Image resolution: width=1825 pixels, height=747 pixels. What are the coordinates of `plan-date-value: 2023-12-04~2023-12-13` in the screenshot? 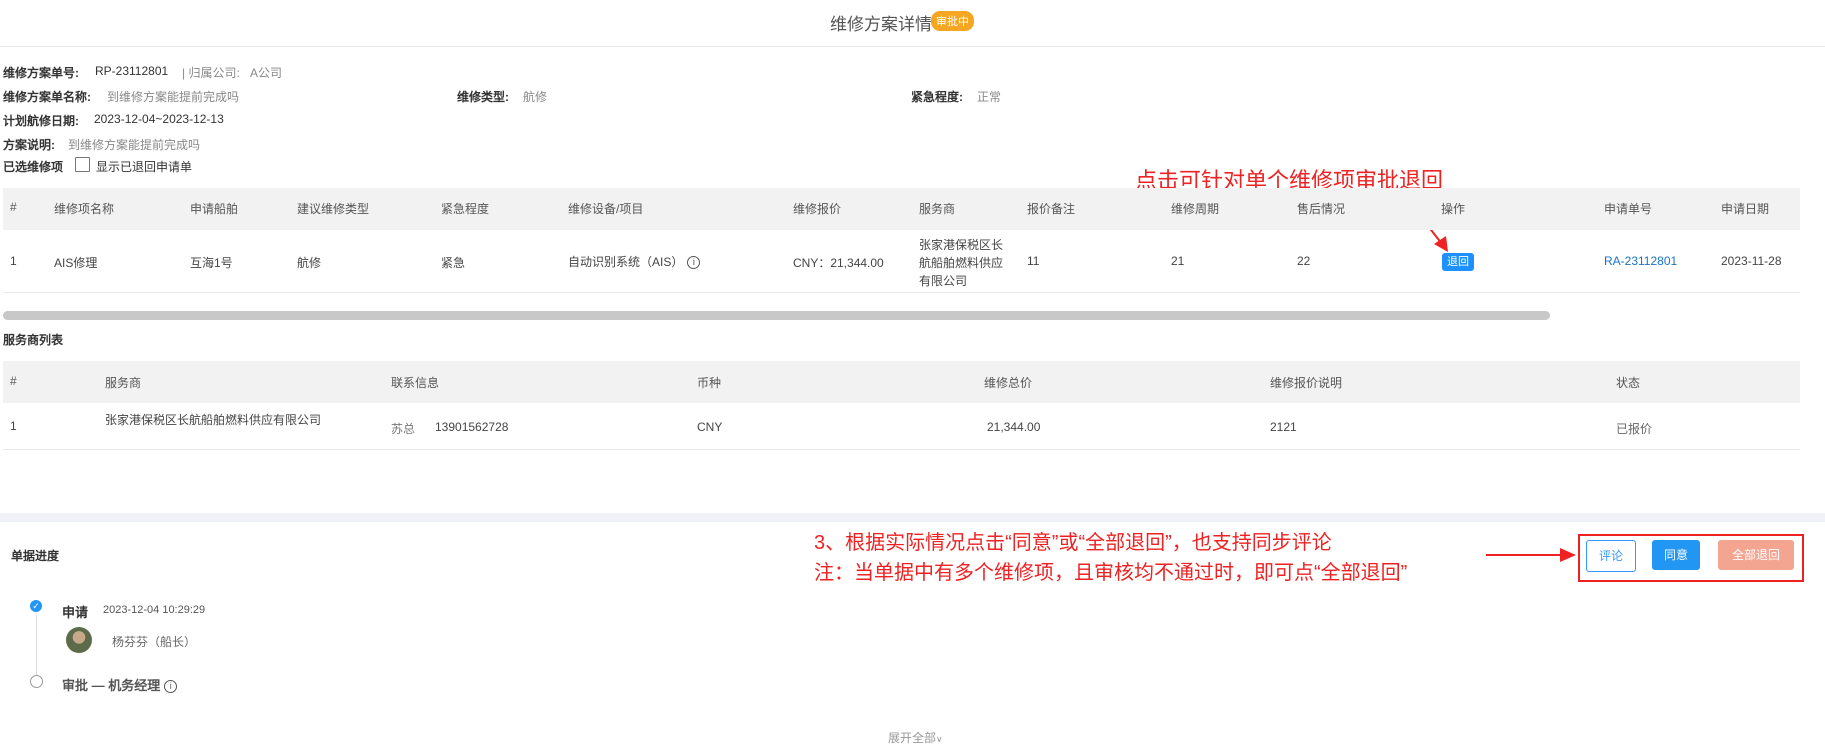 It's located at (159, 119).